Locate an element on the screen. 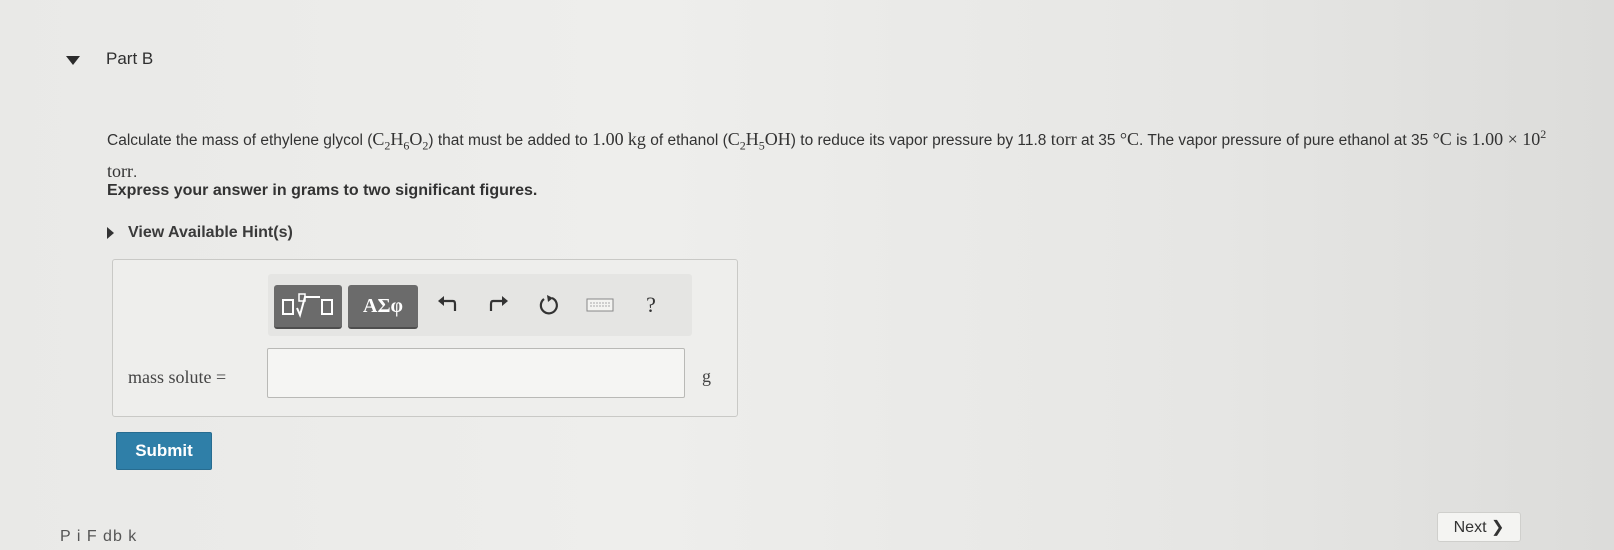  templates-button is located at coordinates (308, 307).